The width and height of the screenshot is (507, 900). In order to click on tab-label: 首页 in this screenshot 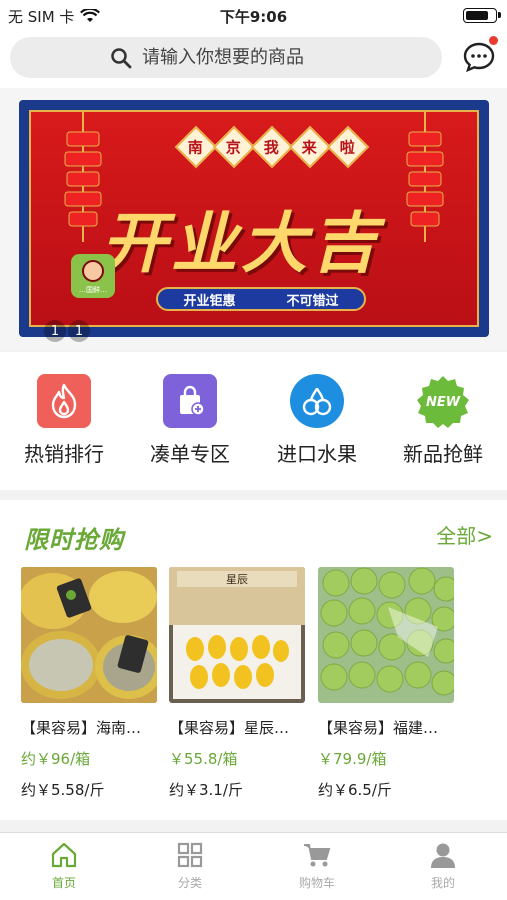, I will do `click(63, 883)`.